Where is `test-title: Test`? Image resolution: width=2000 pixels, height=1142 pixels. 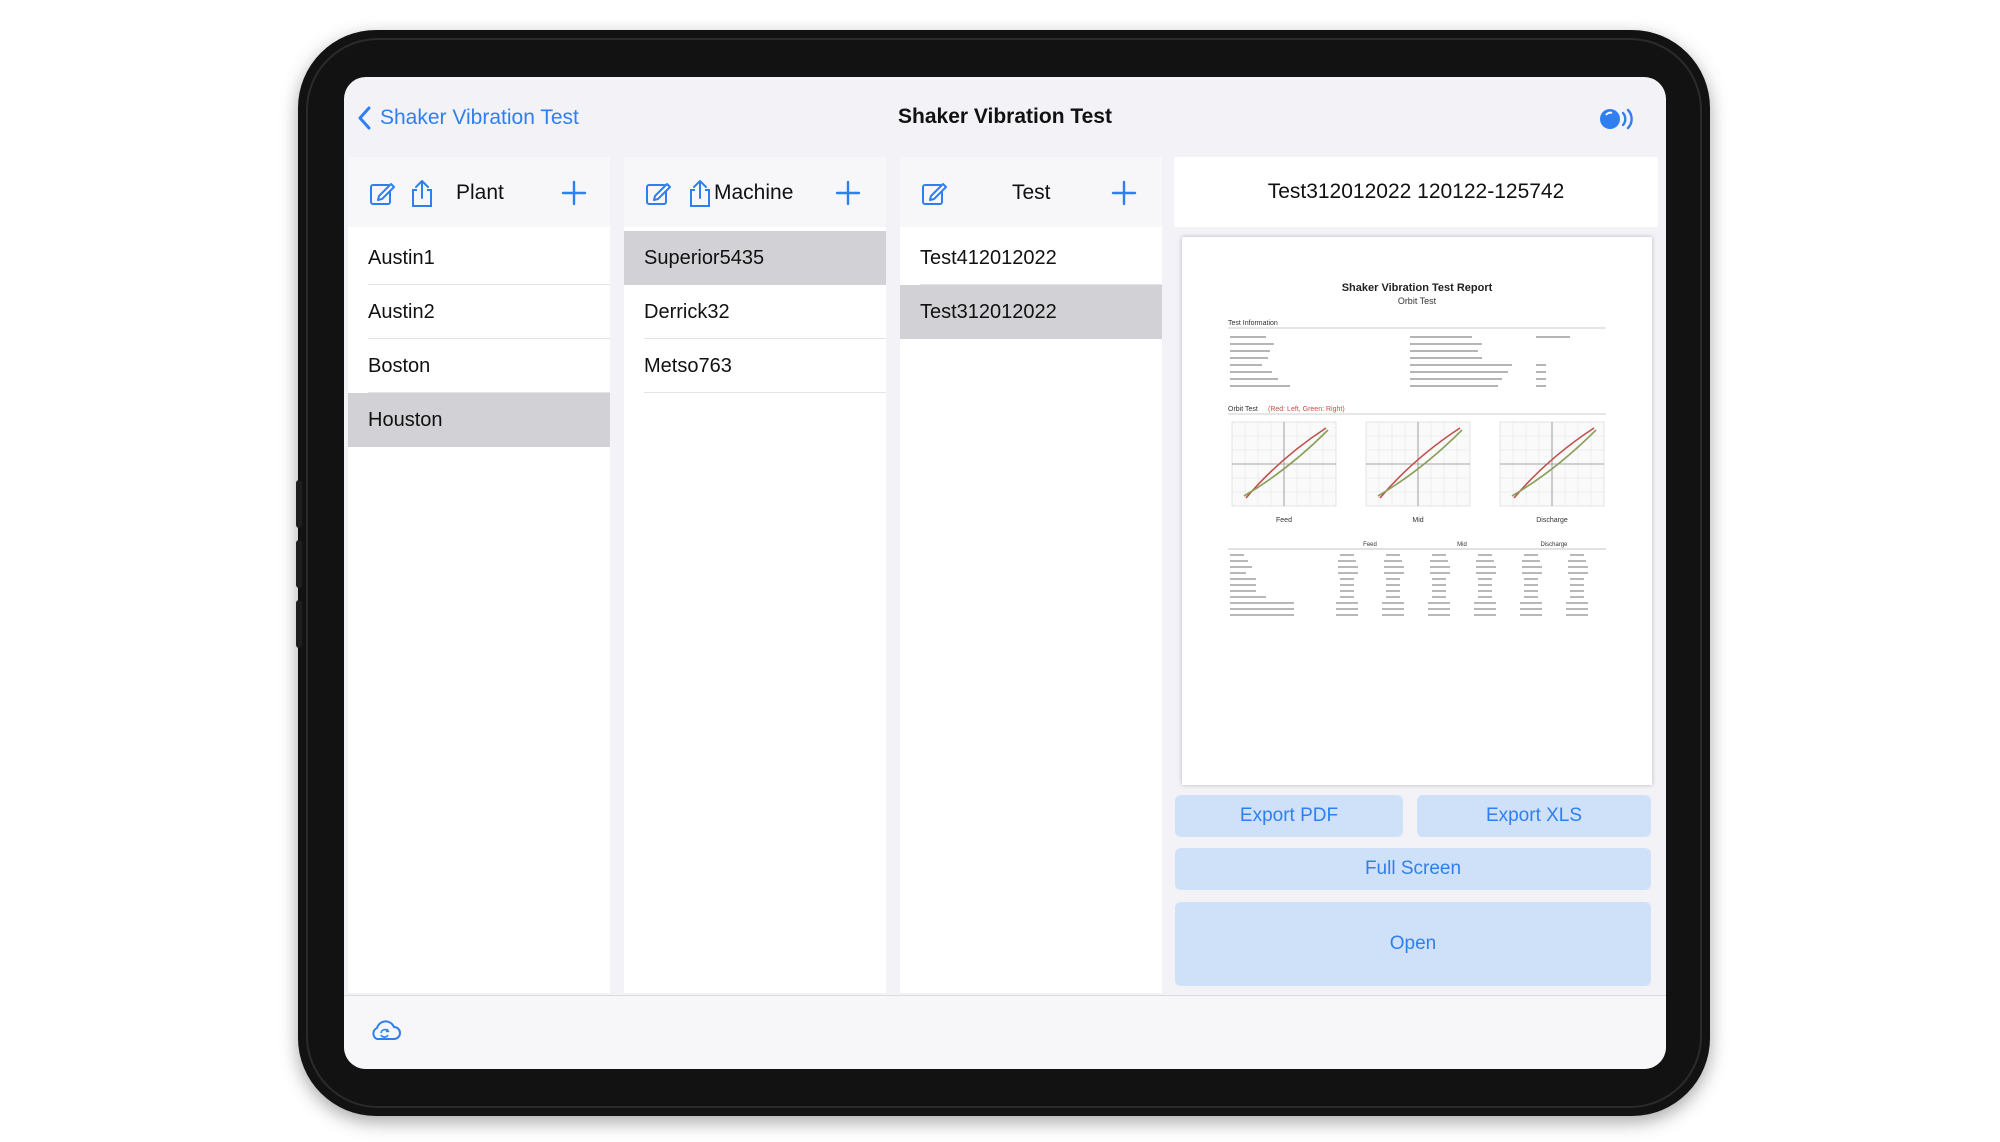 test-title: Test is located at coordinates (1031, 192).